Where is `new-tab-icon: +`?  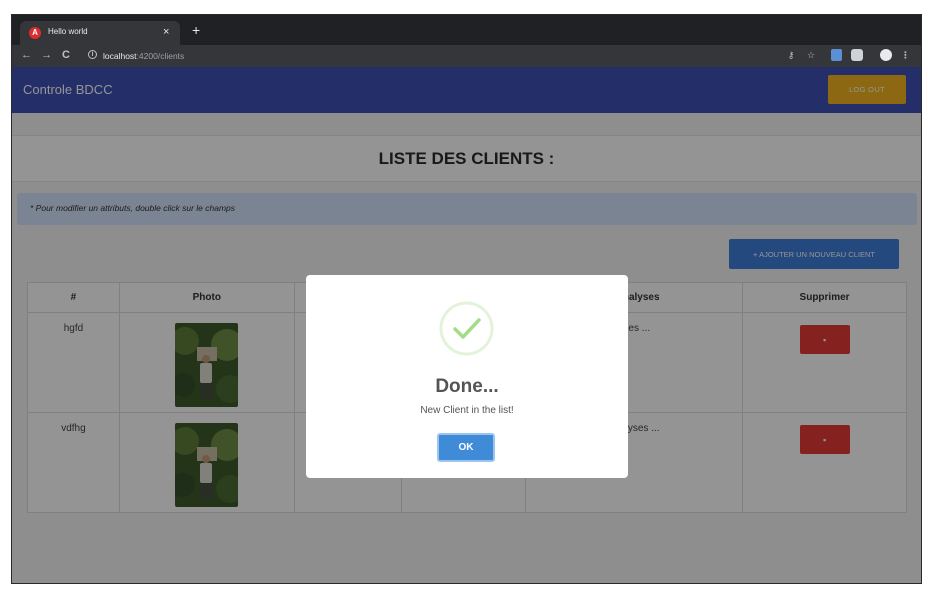
new-tab-icon: + is located at coordinates (196, 30).